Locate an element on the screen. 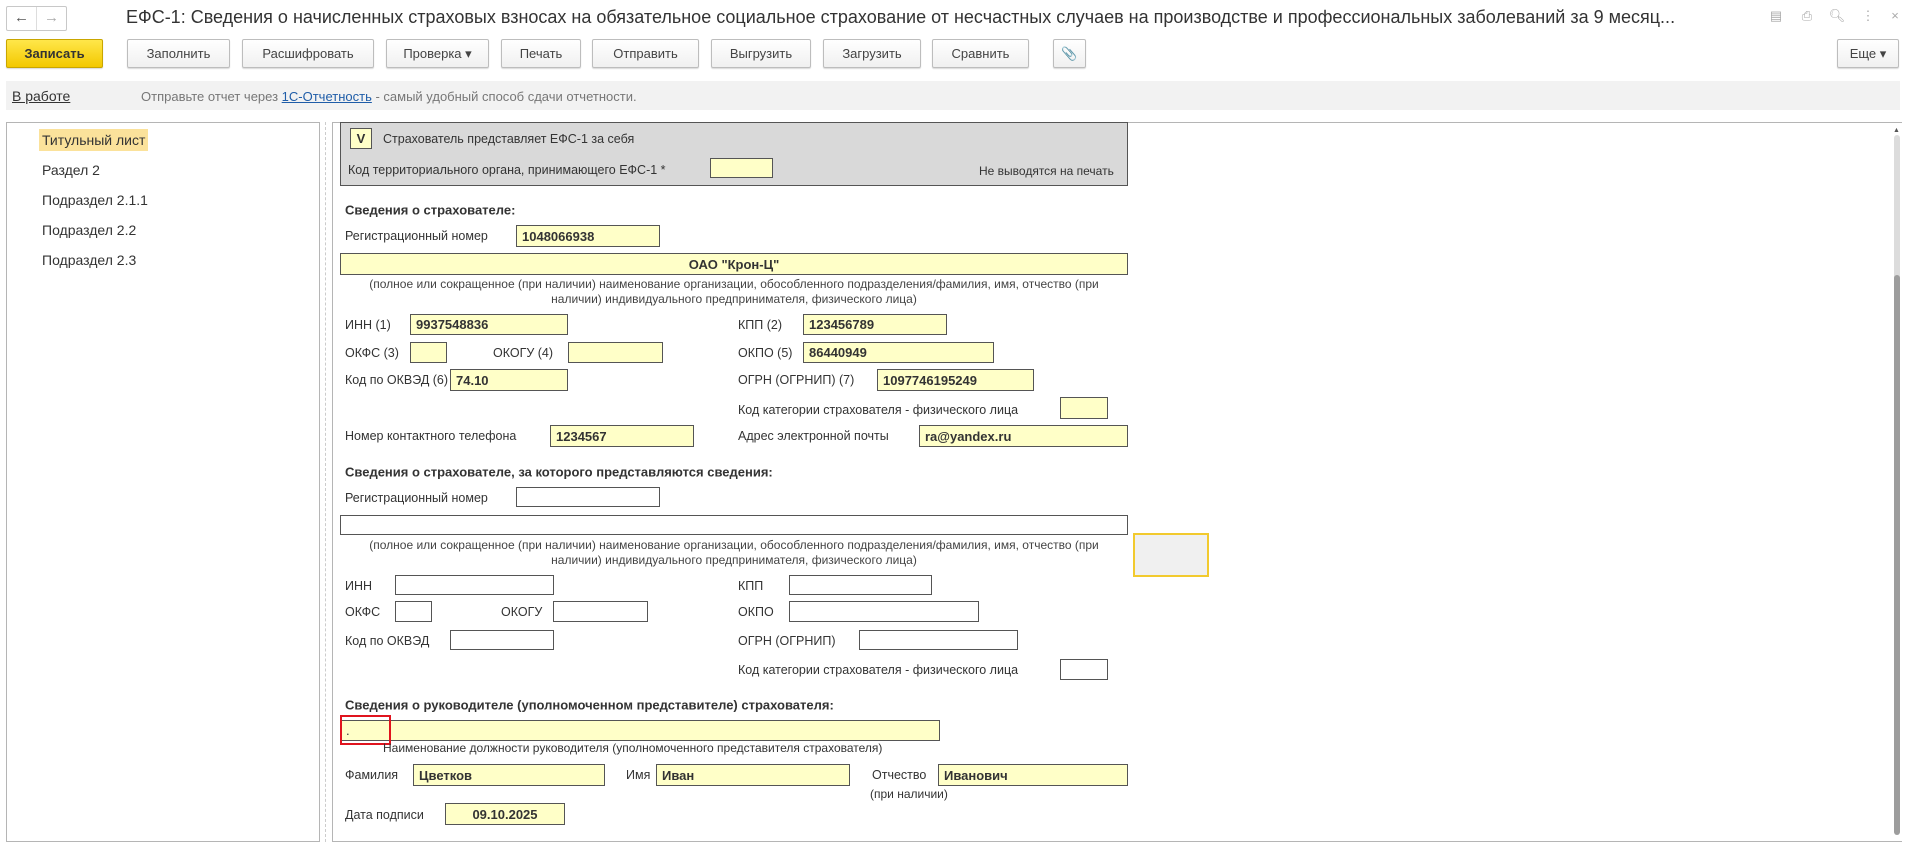 The height and width of the screenshot is (842, 1907). back-button: ← is located at coordinates (21, 18).